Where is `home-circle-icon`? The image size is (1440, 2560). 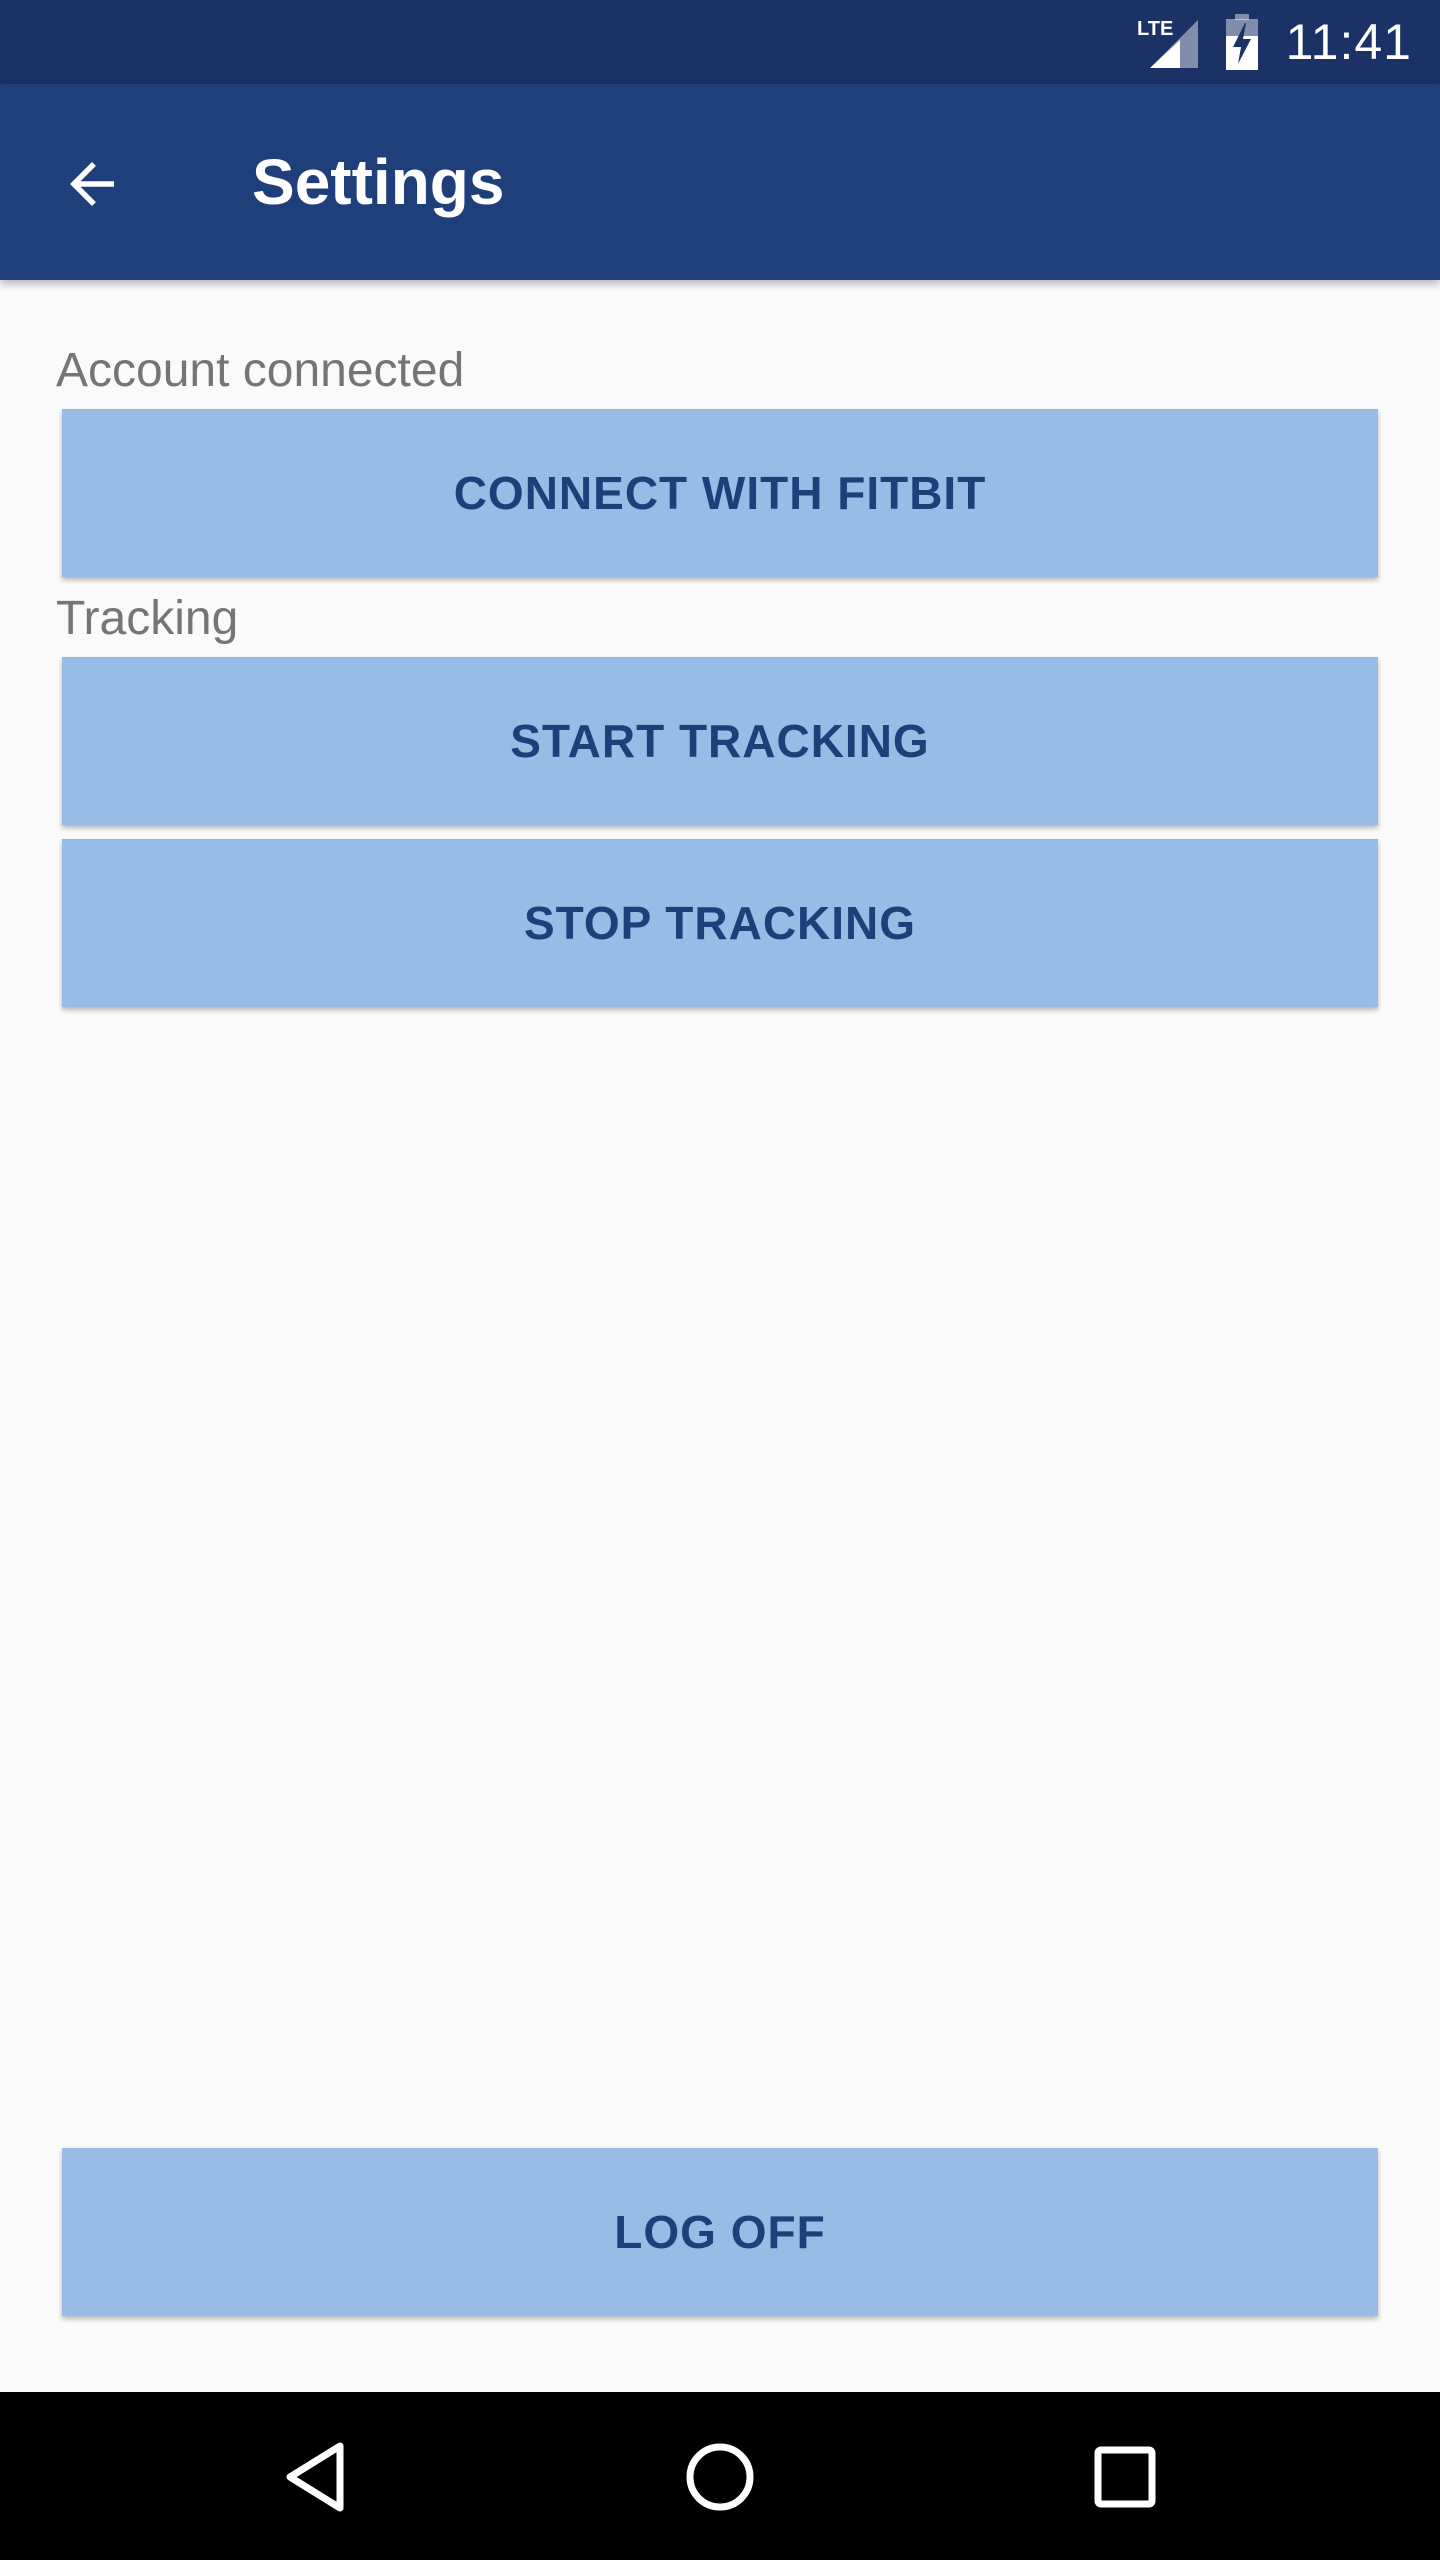 home-circle-icon is located at coordinates (720, 2477).